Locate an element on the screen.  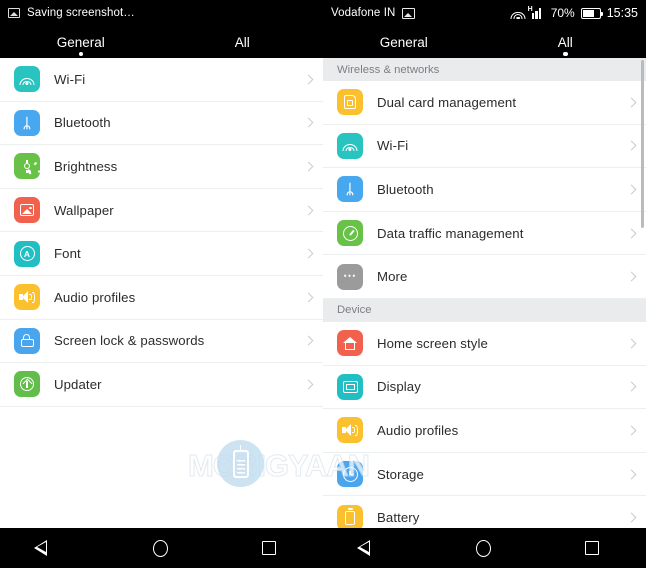
list-item-label: Dual card management is located at coordinates (447, 102).